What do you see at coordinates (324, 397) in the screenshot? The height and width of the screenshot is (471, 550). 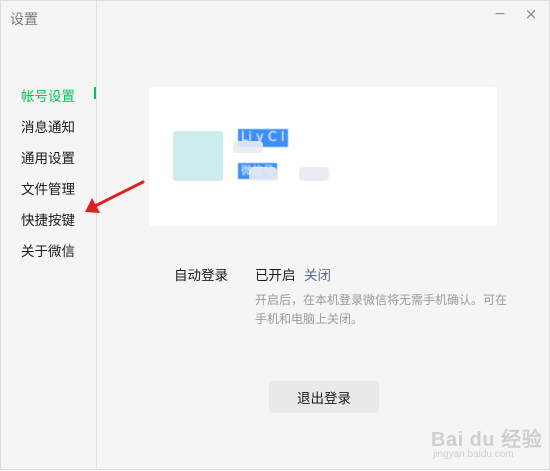 I see `logout-button: 退出登录` at bounding box center [324, 397].